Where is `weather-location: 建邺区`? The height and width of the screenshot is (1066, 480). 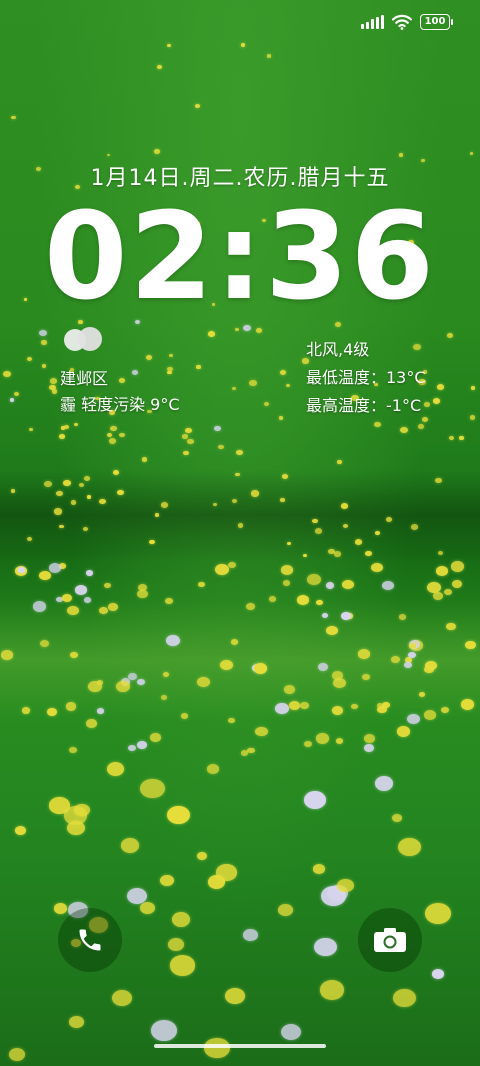
weather-location: 建邺区 is located at coordinates (84, 378).